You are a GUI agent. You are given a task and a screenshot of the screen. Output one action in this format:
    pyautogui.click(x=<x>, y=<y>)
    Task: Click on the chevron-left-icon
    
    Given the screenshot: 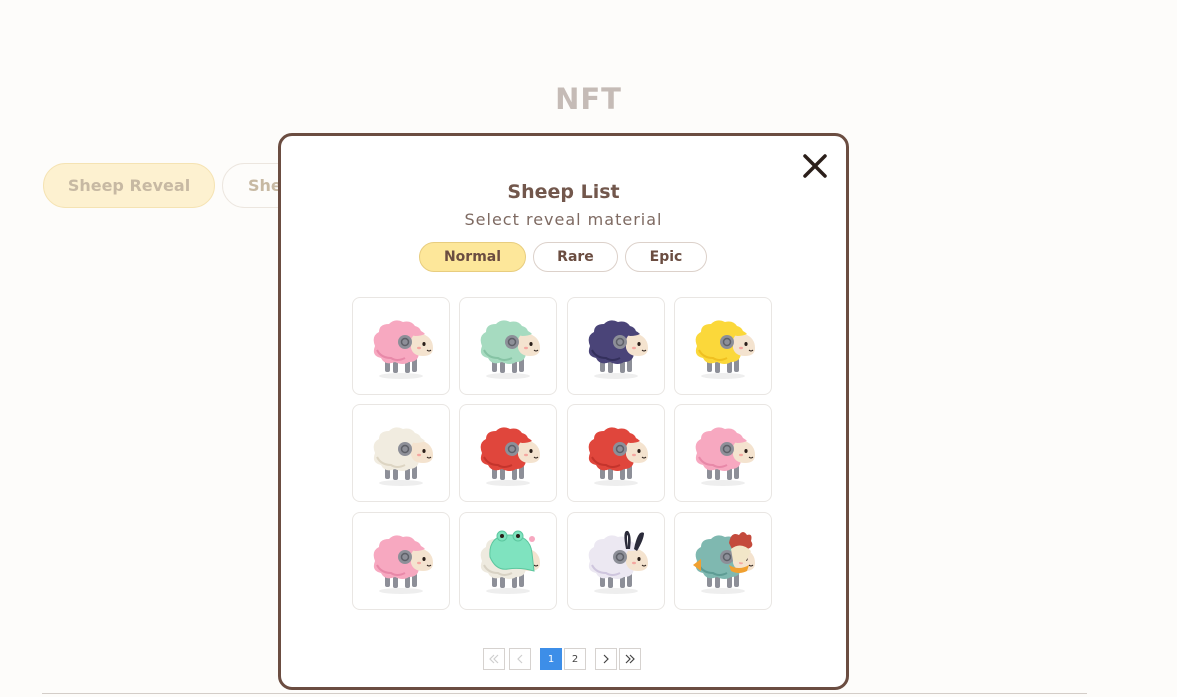 What is the action you would take?
    pyautogui.click(x=520, y=659)
    